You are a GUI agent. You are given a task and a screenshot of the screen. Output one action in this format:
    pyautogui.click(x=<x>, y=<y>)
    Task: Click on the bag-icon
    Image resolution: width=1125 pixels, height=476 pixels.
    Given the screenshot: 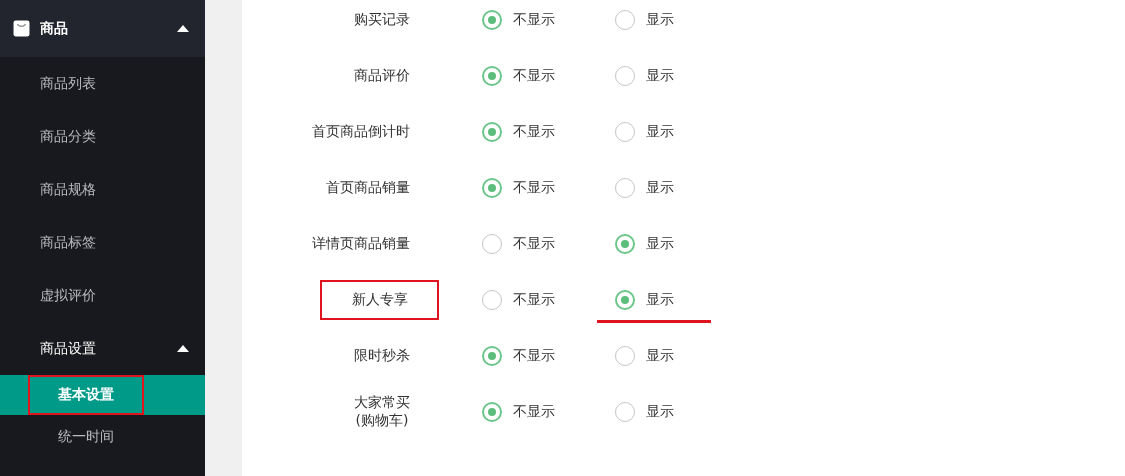 What is the action you would take?
    pyautogui.click(x=21, y=28)
    